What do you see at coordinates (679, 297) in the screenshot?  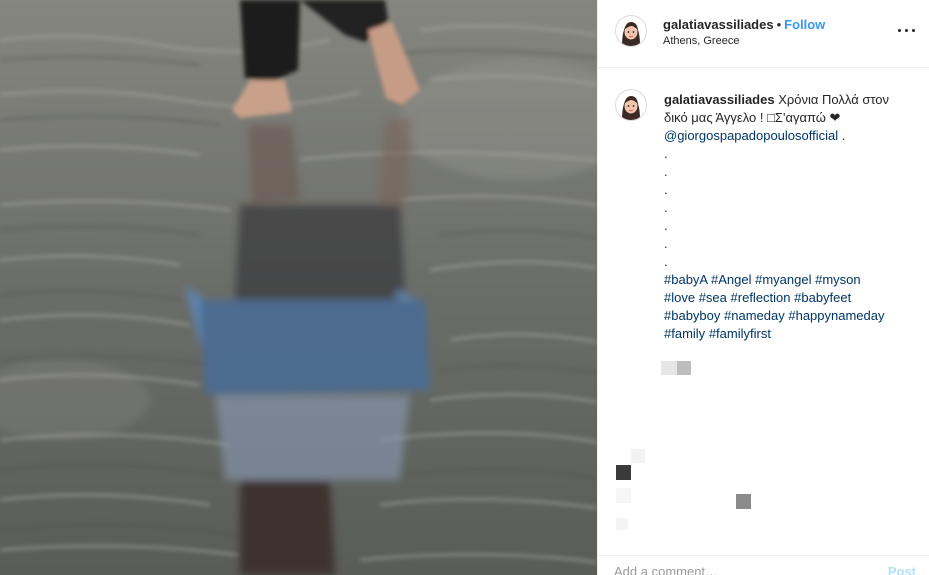 I see `hashtag: #love` at bounding box center [679, 297].